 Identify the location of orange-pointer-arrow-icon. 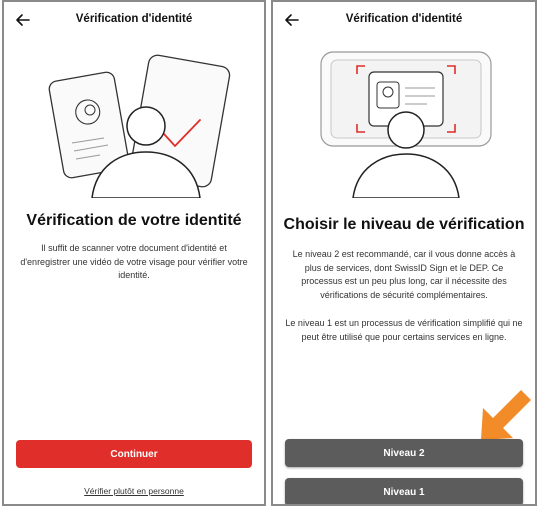
(506, 415).